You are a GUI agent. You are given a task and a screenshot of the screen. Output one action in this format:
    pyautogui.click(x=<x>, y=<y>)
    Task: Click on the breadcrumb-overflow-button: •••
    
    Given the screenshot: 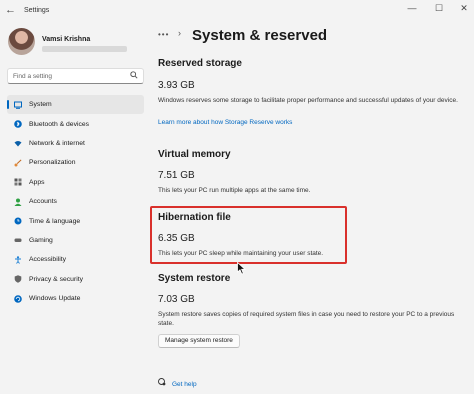 What is the action you would take?
    pyautogui.click(x=163, y=34)
    